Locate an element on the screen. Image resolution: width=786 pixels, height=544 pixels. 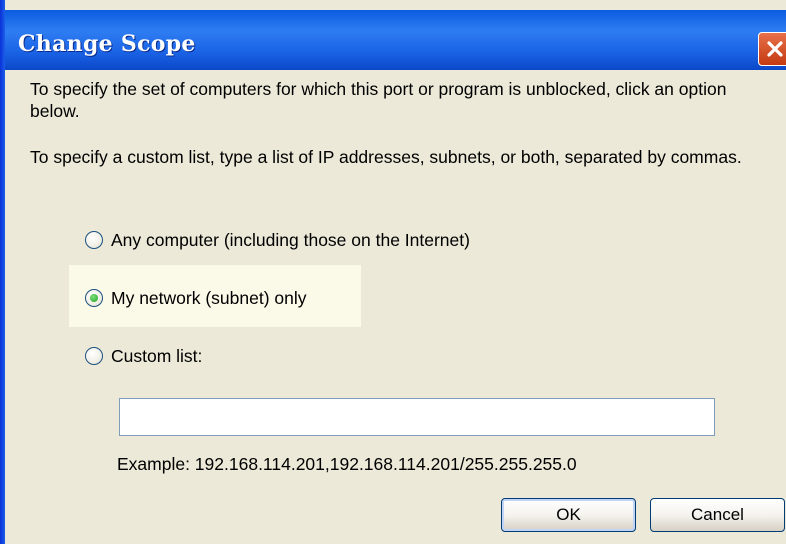
radio-any-computer is located at coordinates (94, 240).